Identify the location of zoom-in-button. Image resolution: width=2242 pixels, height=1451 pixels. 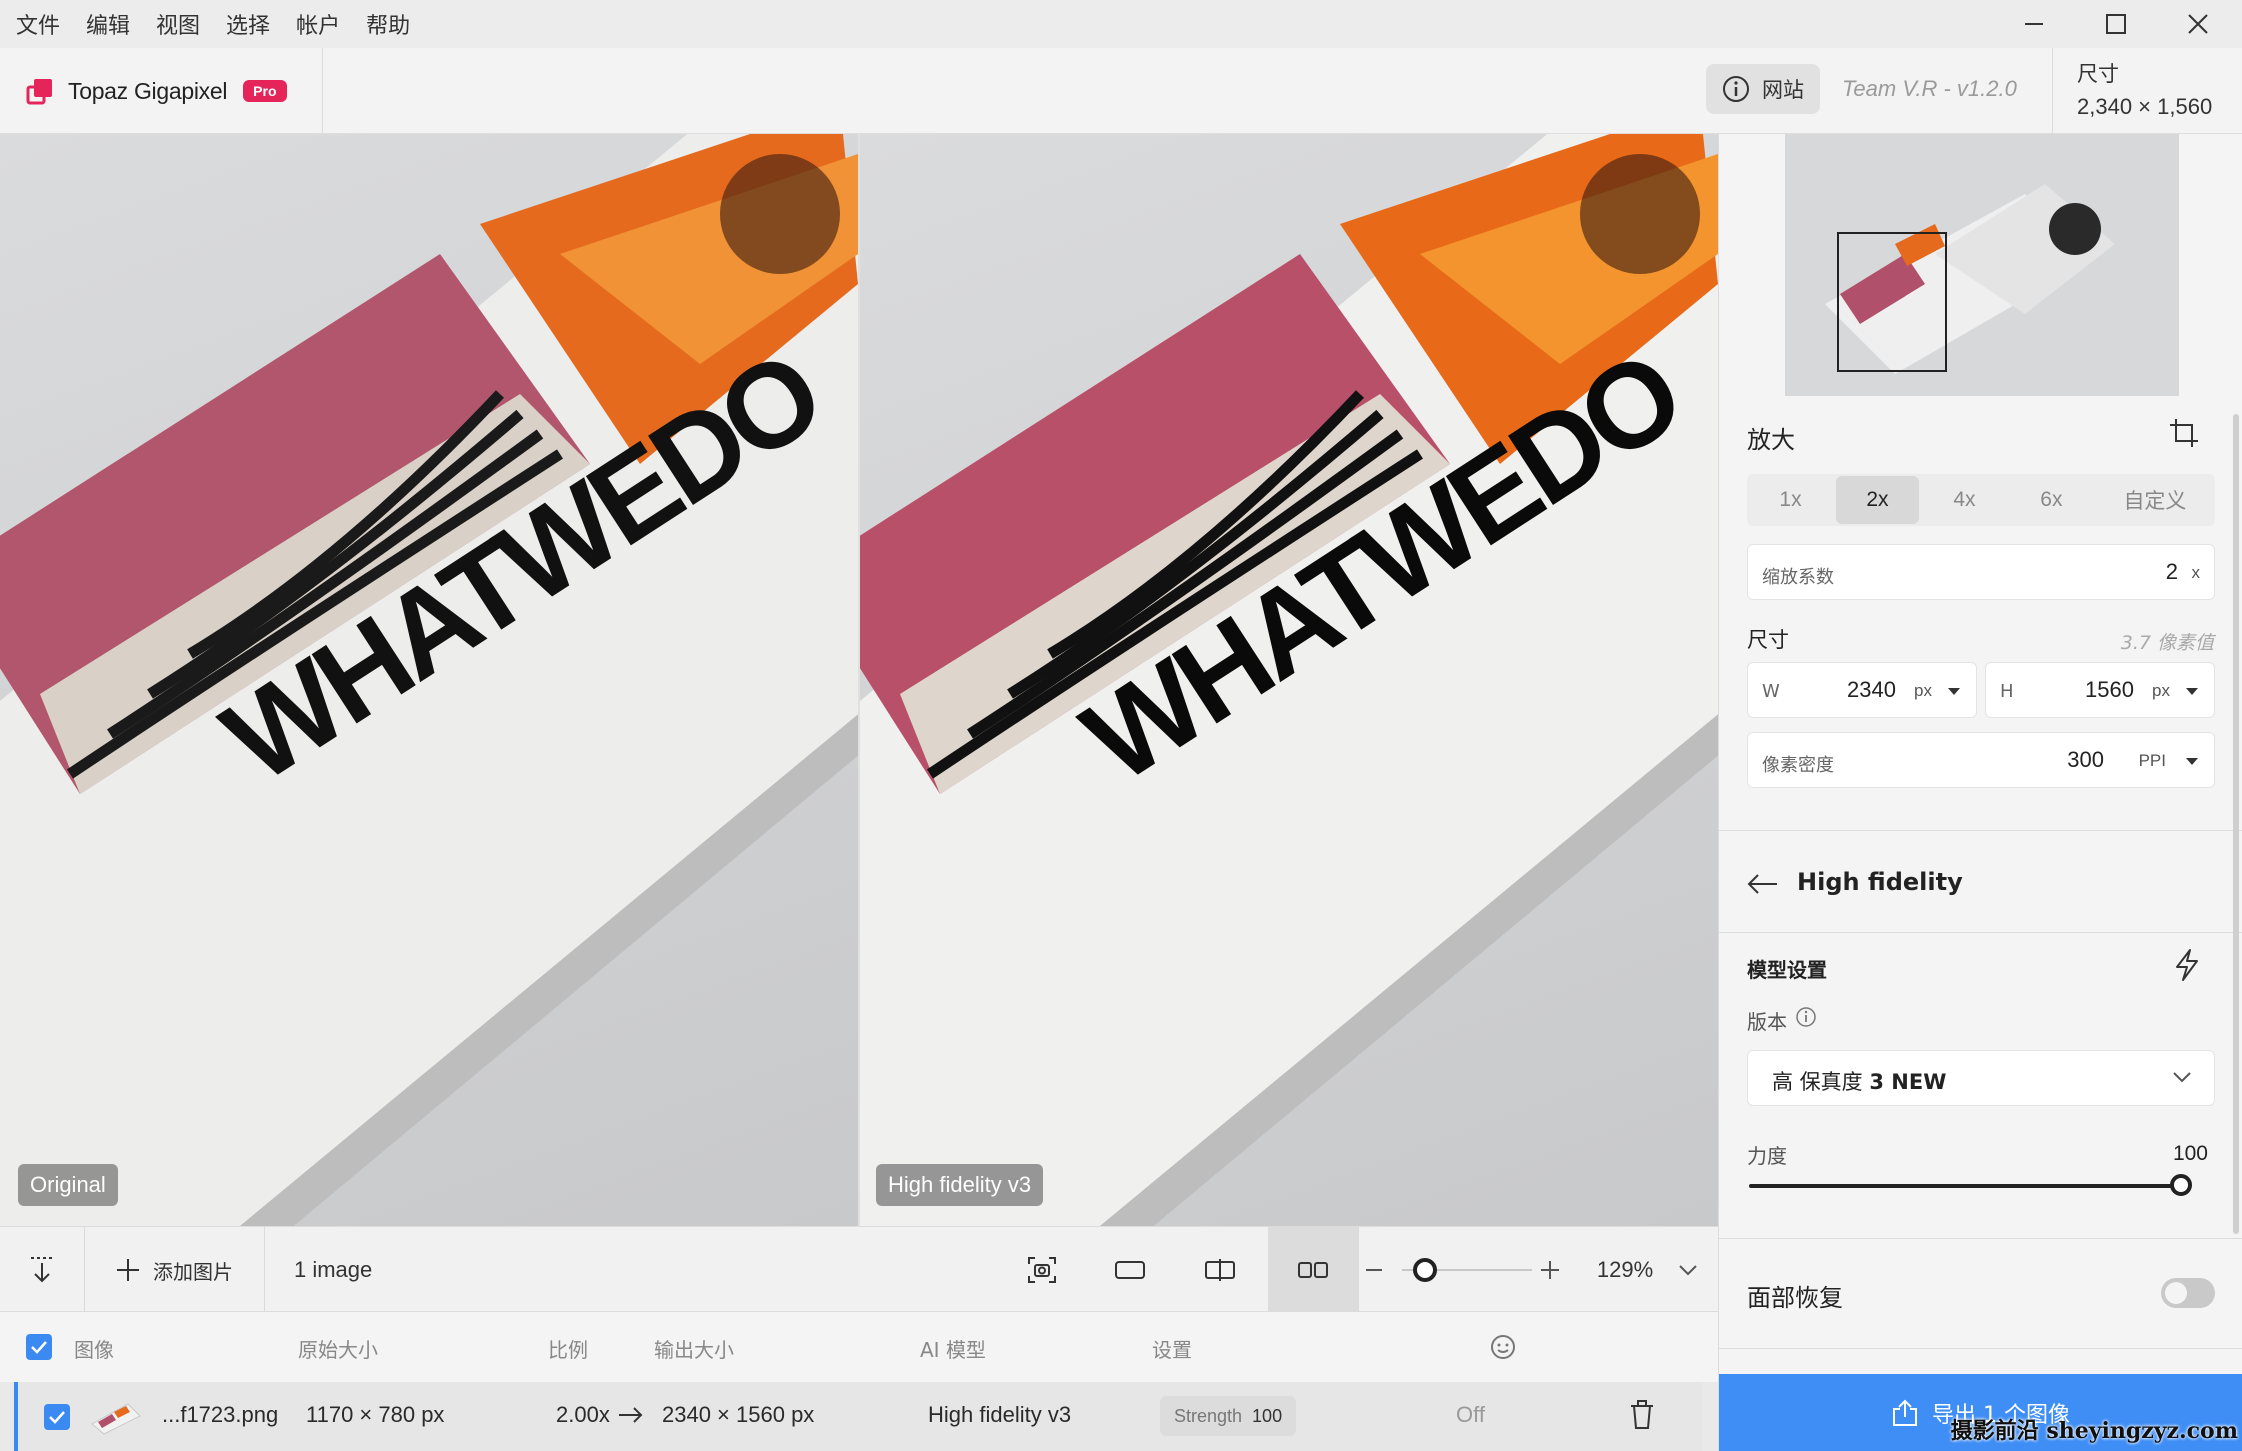
(1550, 1270).